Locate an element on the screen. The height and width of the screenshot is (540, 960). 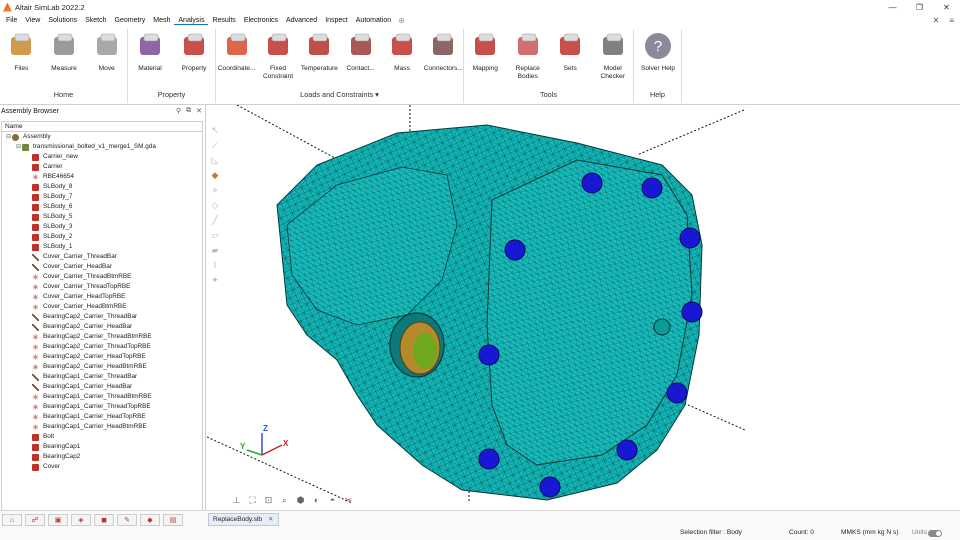
menu-view: View is located at coordinates (32, 20).